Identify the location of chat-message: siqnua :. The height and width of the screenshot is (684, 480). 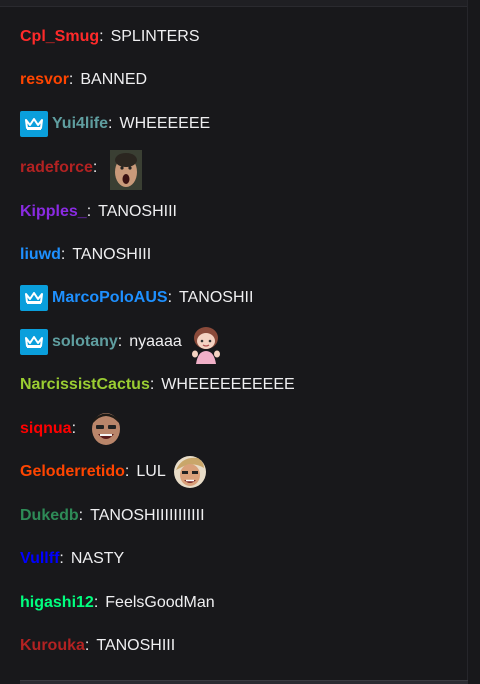
(70, 429).